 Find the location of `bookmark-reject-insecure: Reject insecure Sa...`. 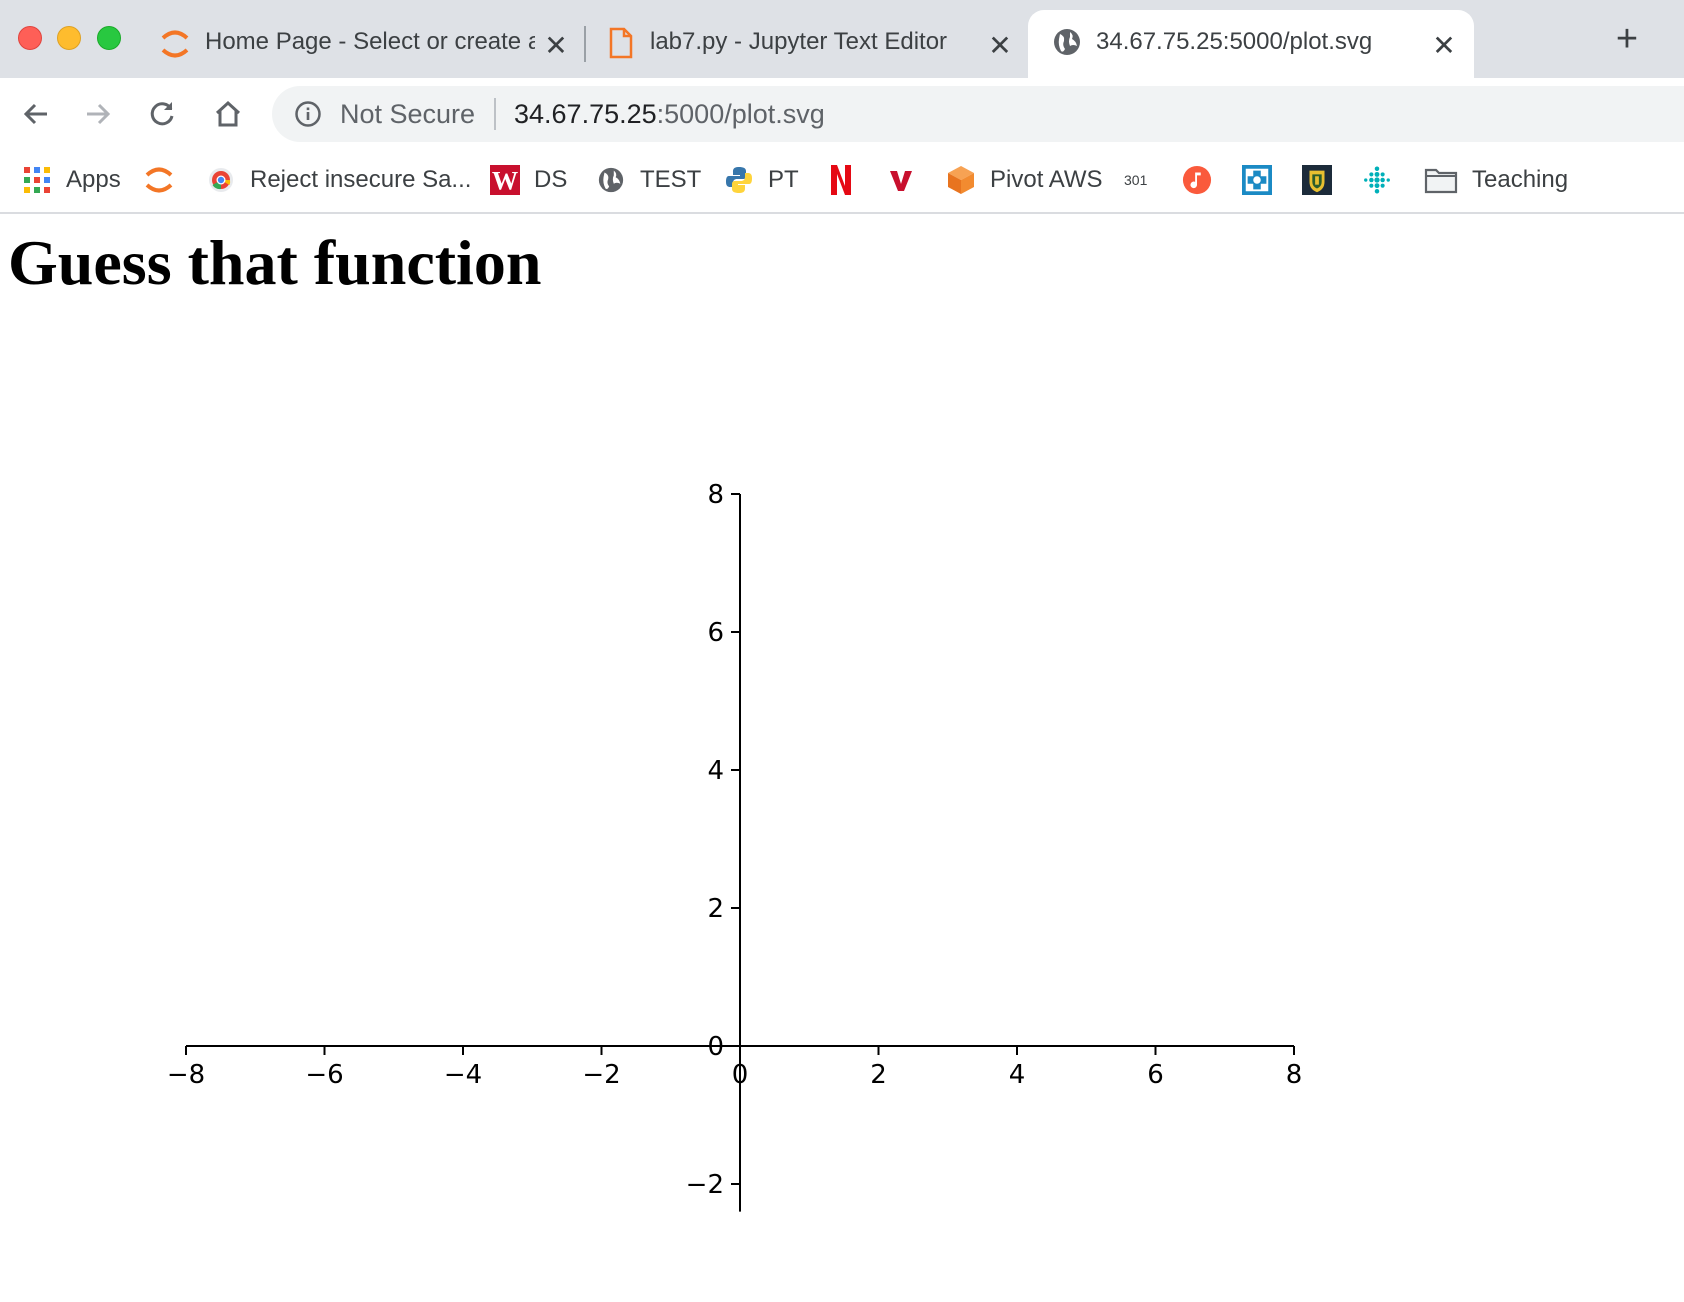

bookmark-reject-insecure: Reject insecure Sa... is located at coordinates (338, 180).